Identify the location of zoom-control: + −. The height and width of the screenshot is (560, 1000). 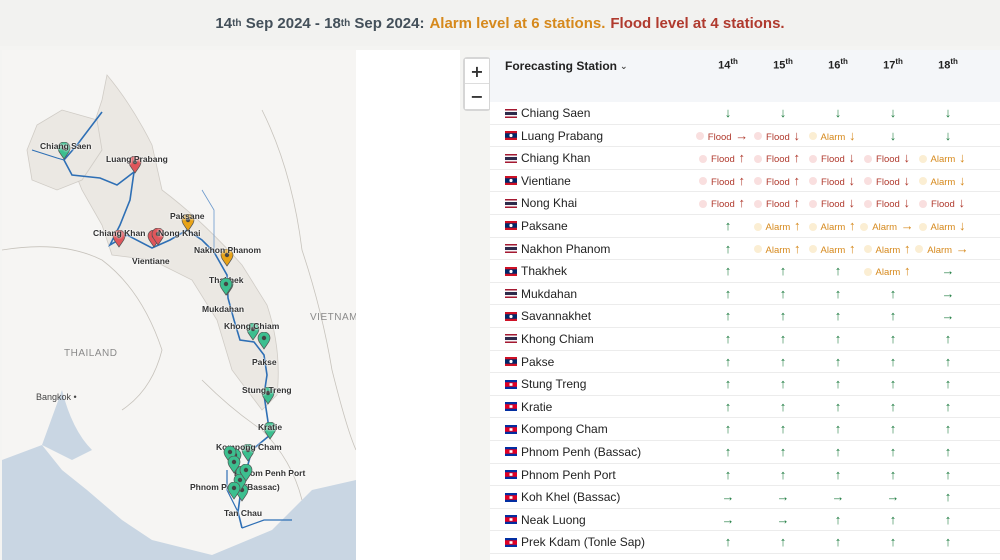
(477, 84).